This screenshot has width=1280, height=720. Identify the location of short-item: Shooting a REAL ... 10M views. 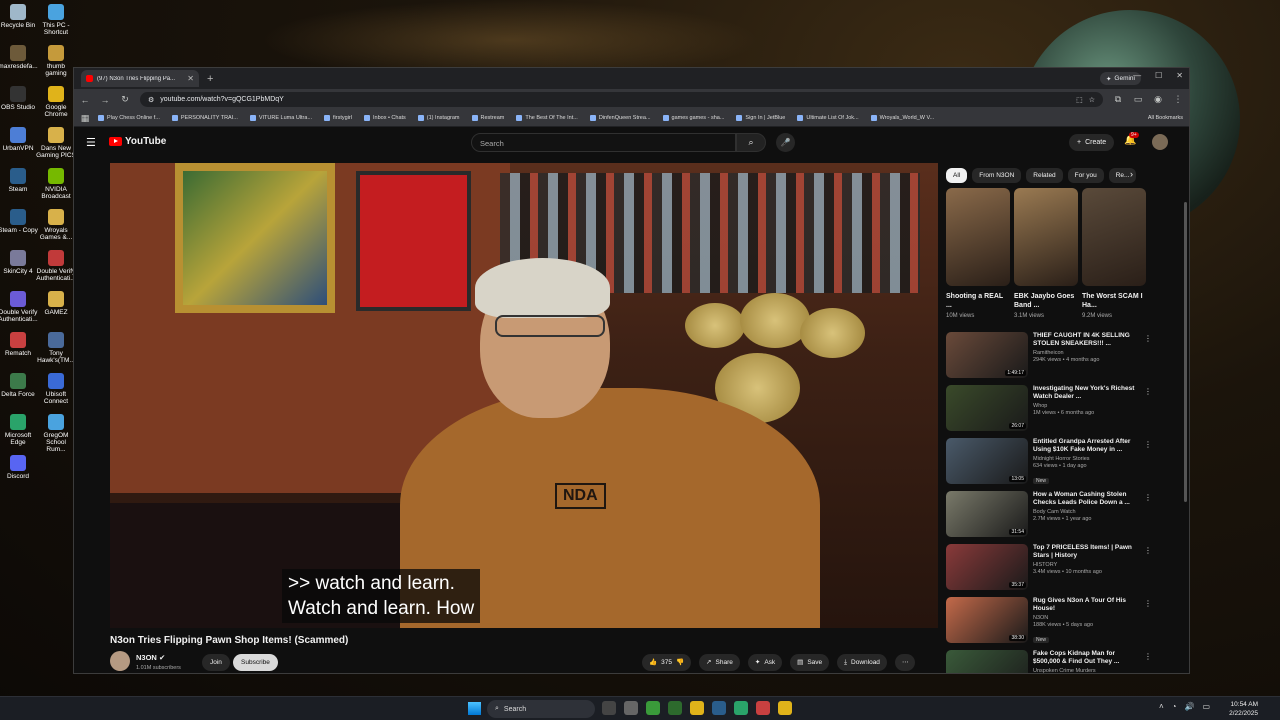
(978, 253).